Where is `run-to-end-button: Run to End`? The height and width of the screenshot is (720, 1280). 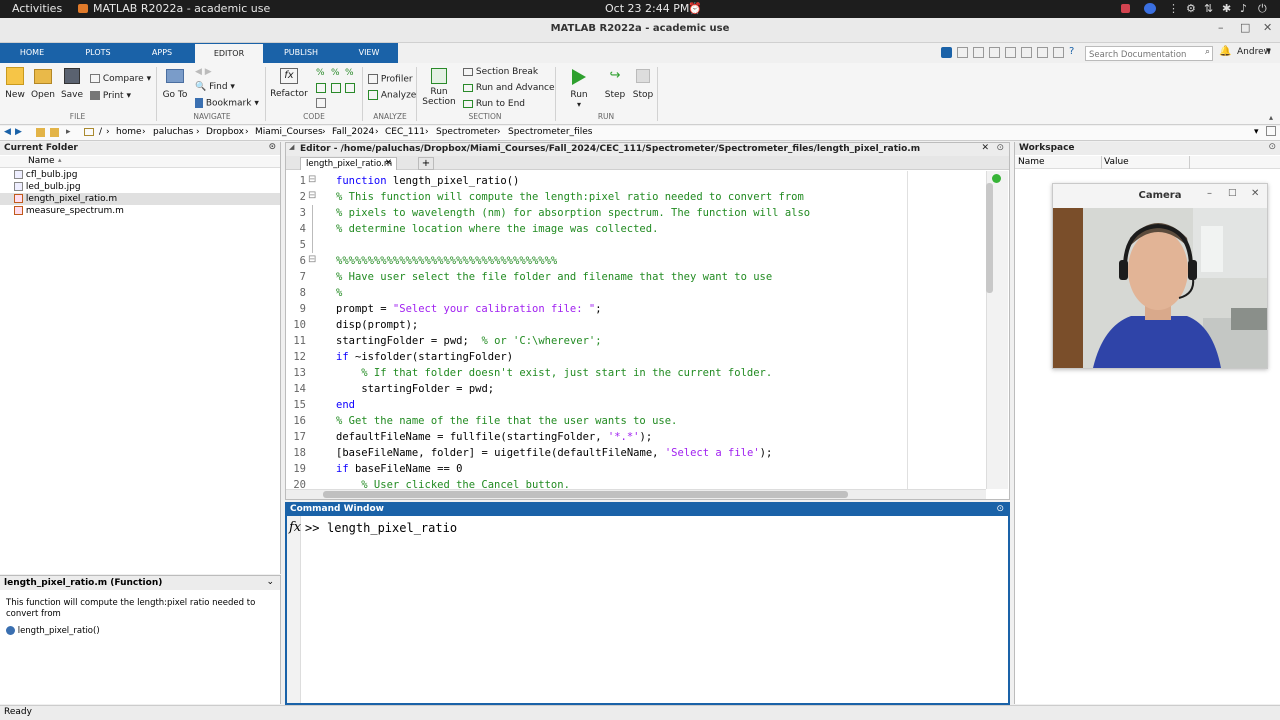
run-to-end-button: Run to End is located at coordinates (494, 104).